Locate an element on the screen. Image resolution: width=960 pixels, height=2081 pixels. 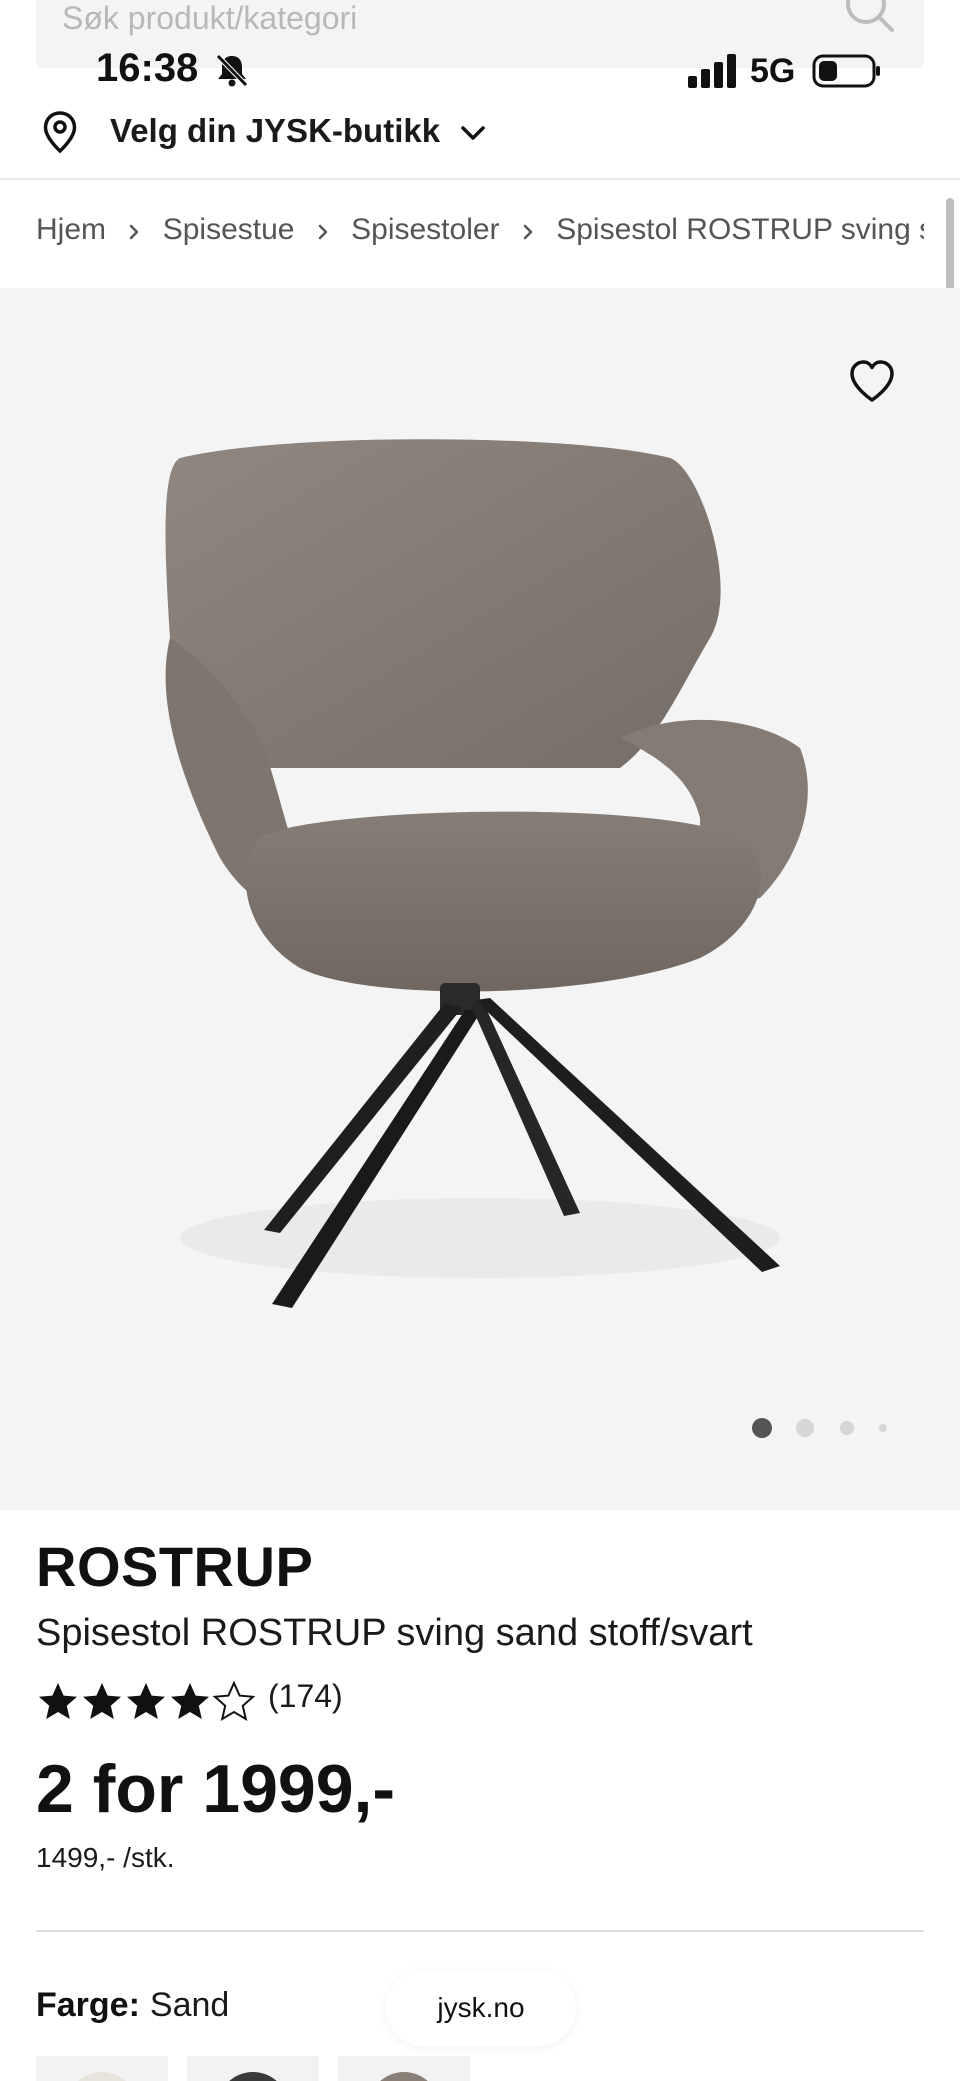
review-count: (174) is located at coordinates (305, 1696).